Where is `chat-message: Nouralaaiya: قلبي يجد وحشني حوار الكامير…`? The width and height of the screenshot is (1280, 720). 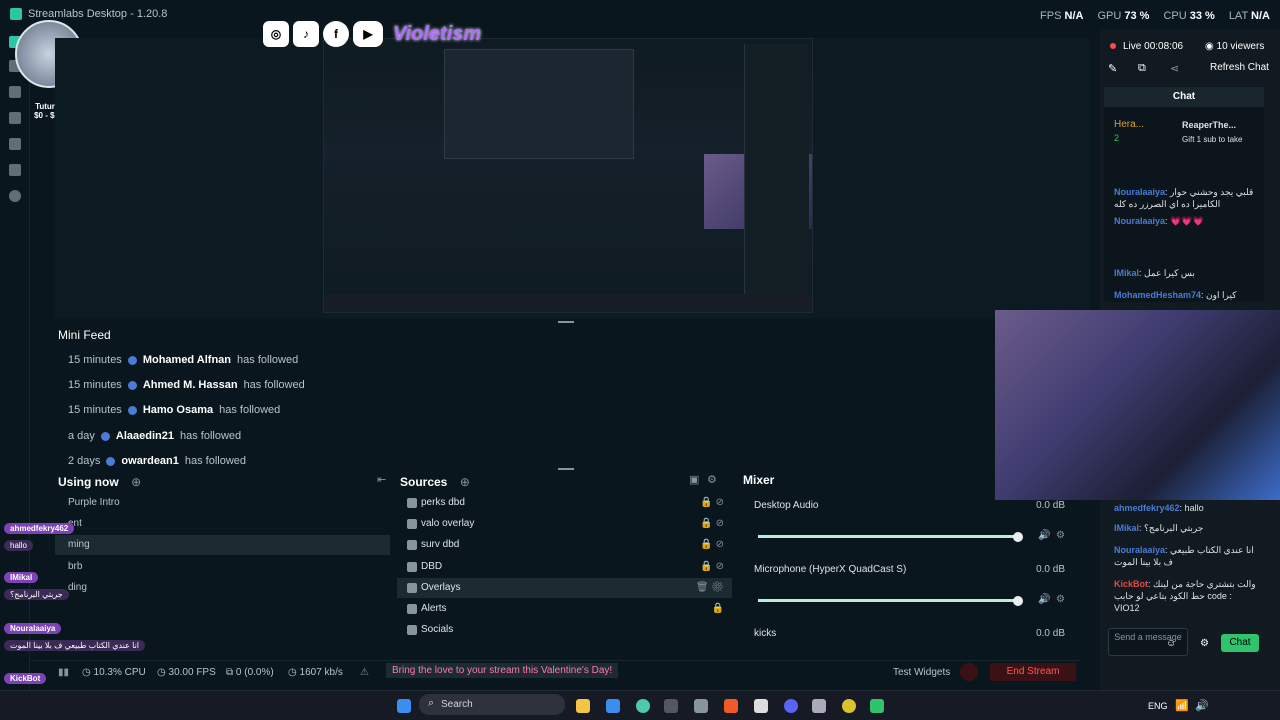
chat-message: Nouralaaiya: قلبي يجد وحشني حوار الكامير… is located at coordinates (1184, 198).